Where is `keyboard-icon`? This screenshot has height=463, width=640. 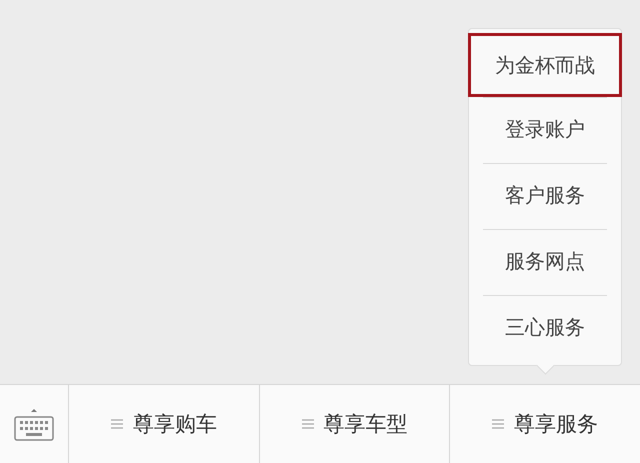
keyboard-icon is located at coordinates (34, 424).